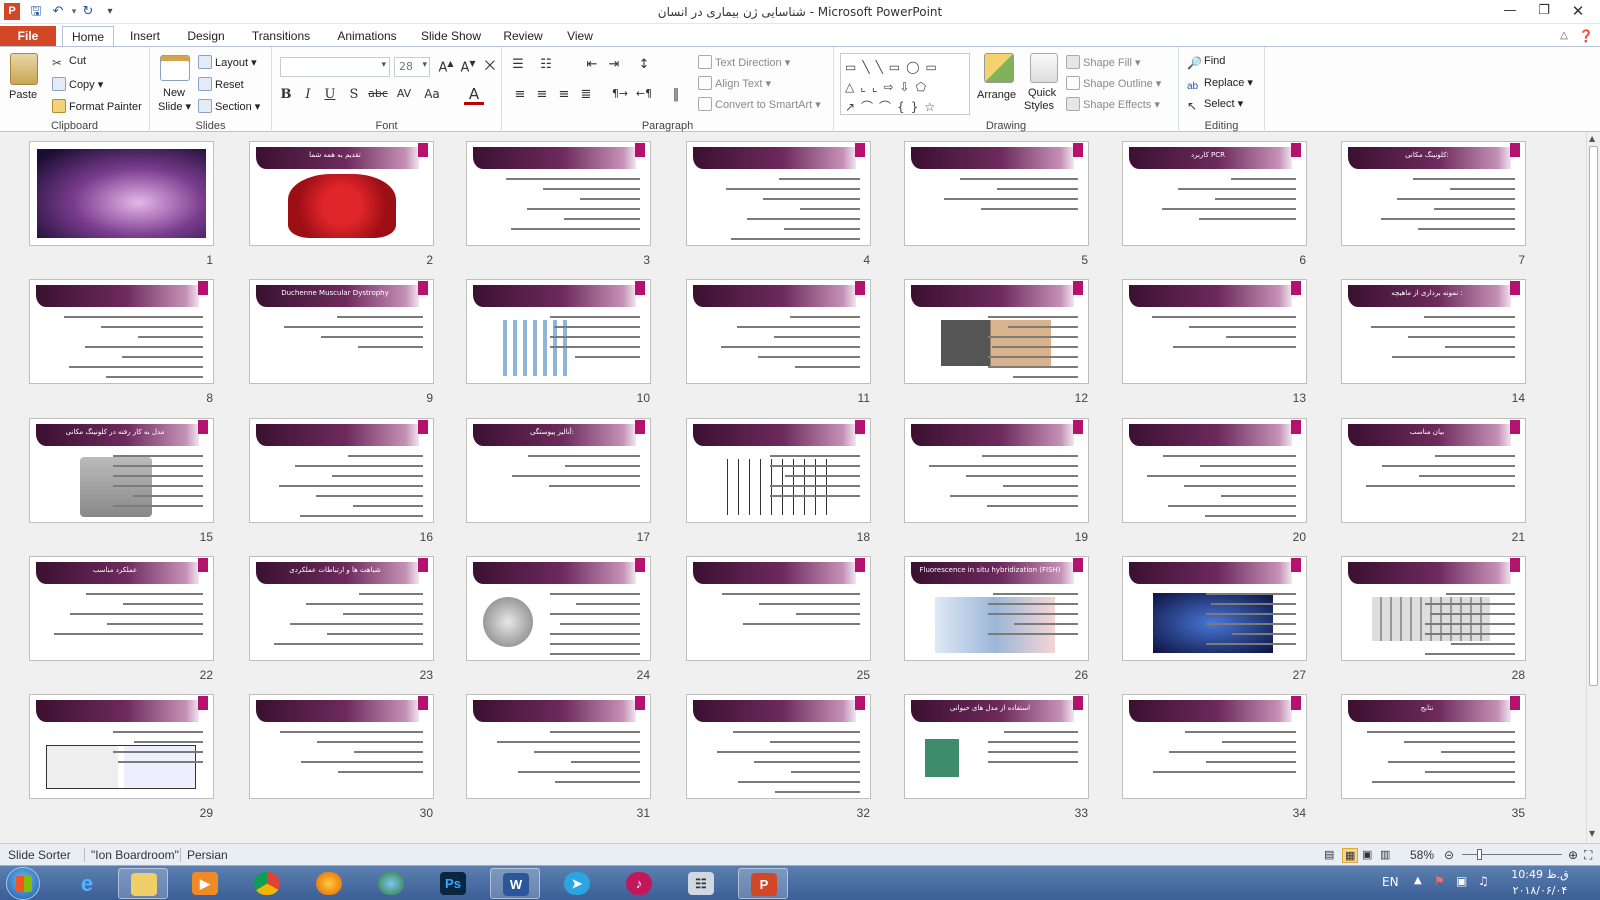 Image resolution: width=1600 pixels, height=900 pixels. I want to click on new-slide-label: Slide ▾, so click(174, 106).